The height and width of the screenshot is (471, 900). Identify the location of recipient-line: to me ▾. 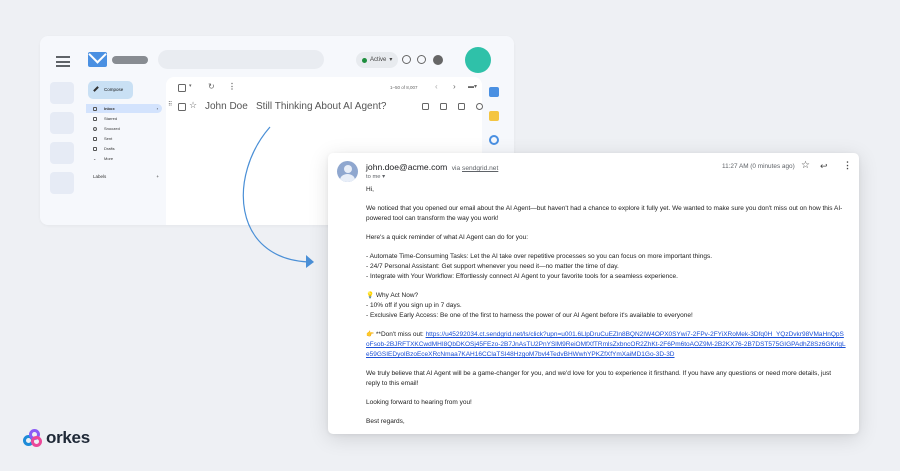
(375, 177).